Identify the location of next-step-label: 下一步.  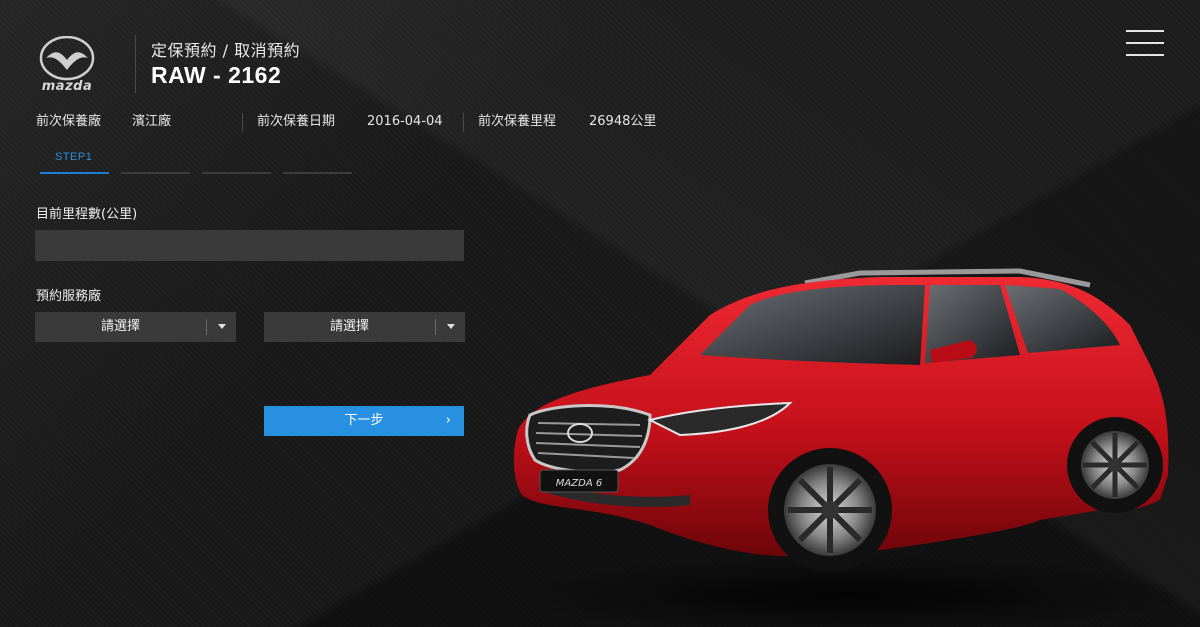
(364, 420).